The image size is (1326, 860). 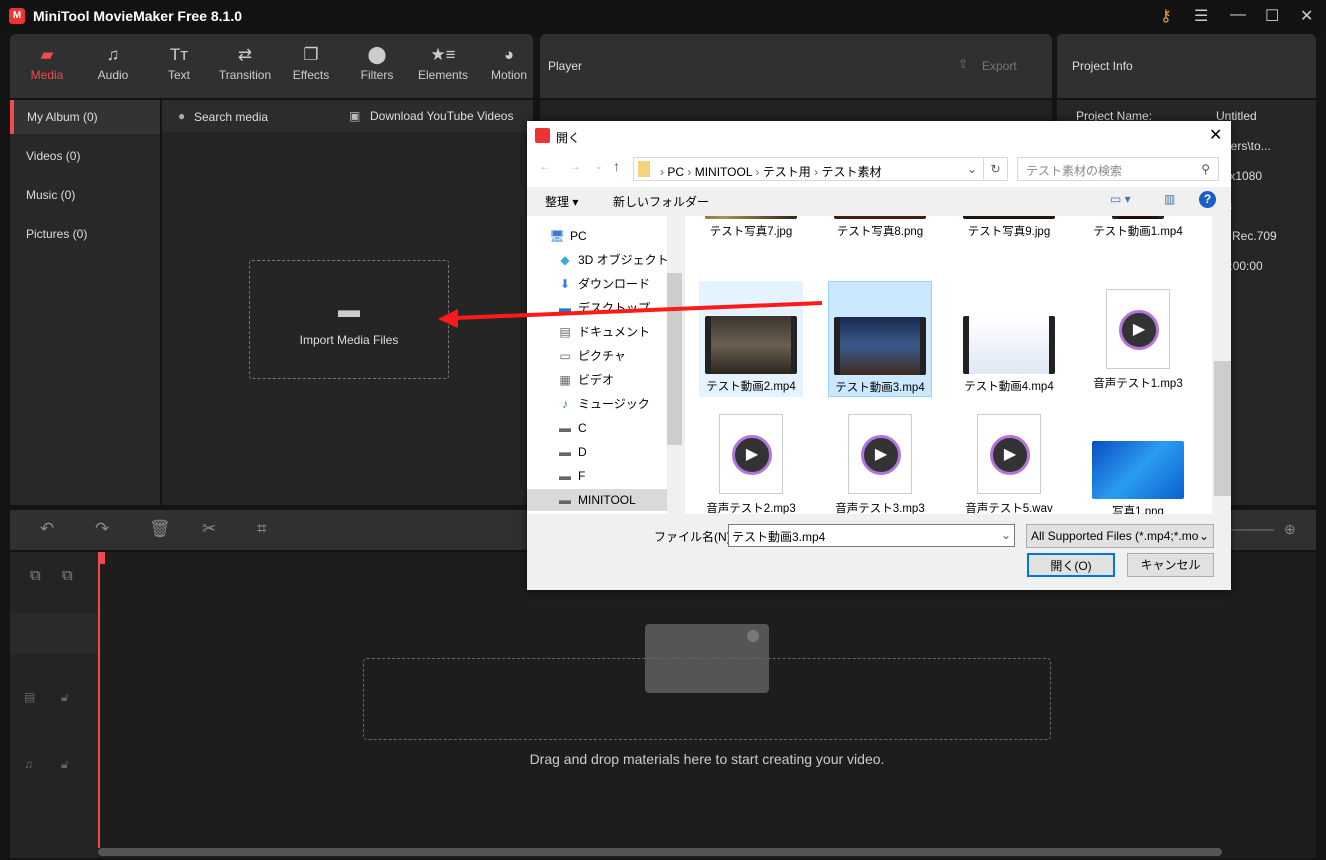 I want to click on red-arrow-annotation, so click(x=630, y=314).